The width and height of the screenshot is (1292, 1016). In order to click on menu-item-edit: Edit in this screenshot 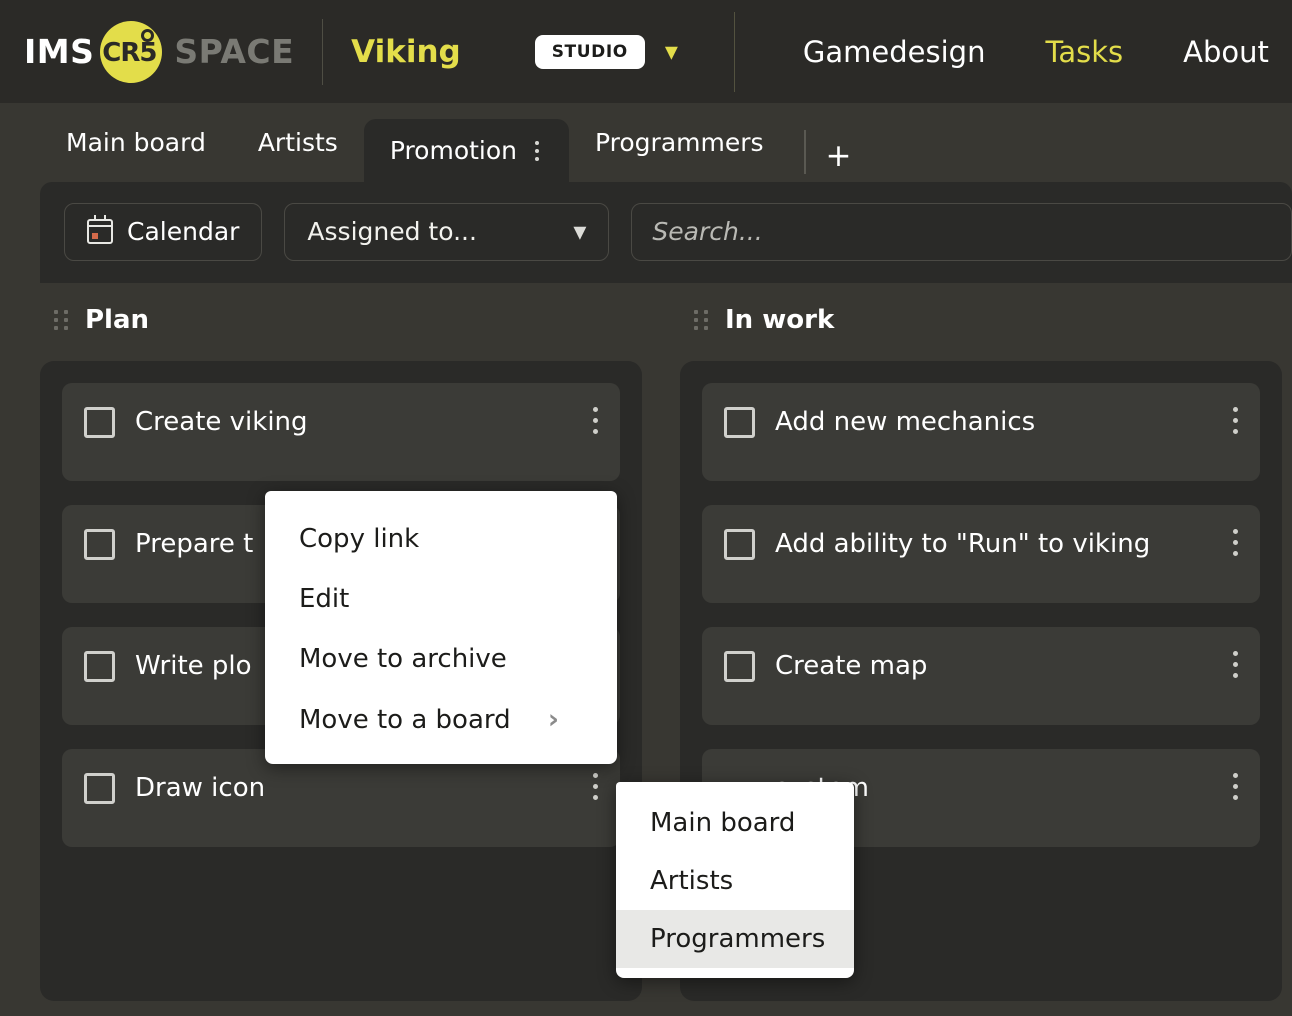, I will do `click(441, 599)`.